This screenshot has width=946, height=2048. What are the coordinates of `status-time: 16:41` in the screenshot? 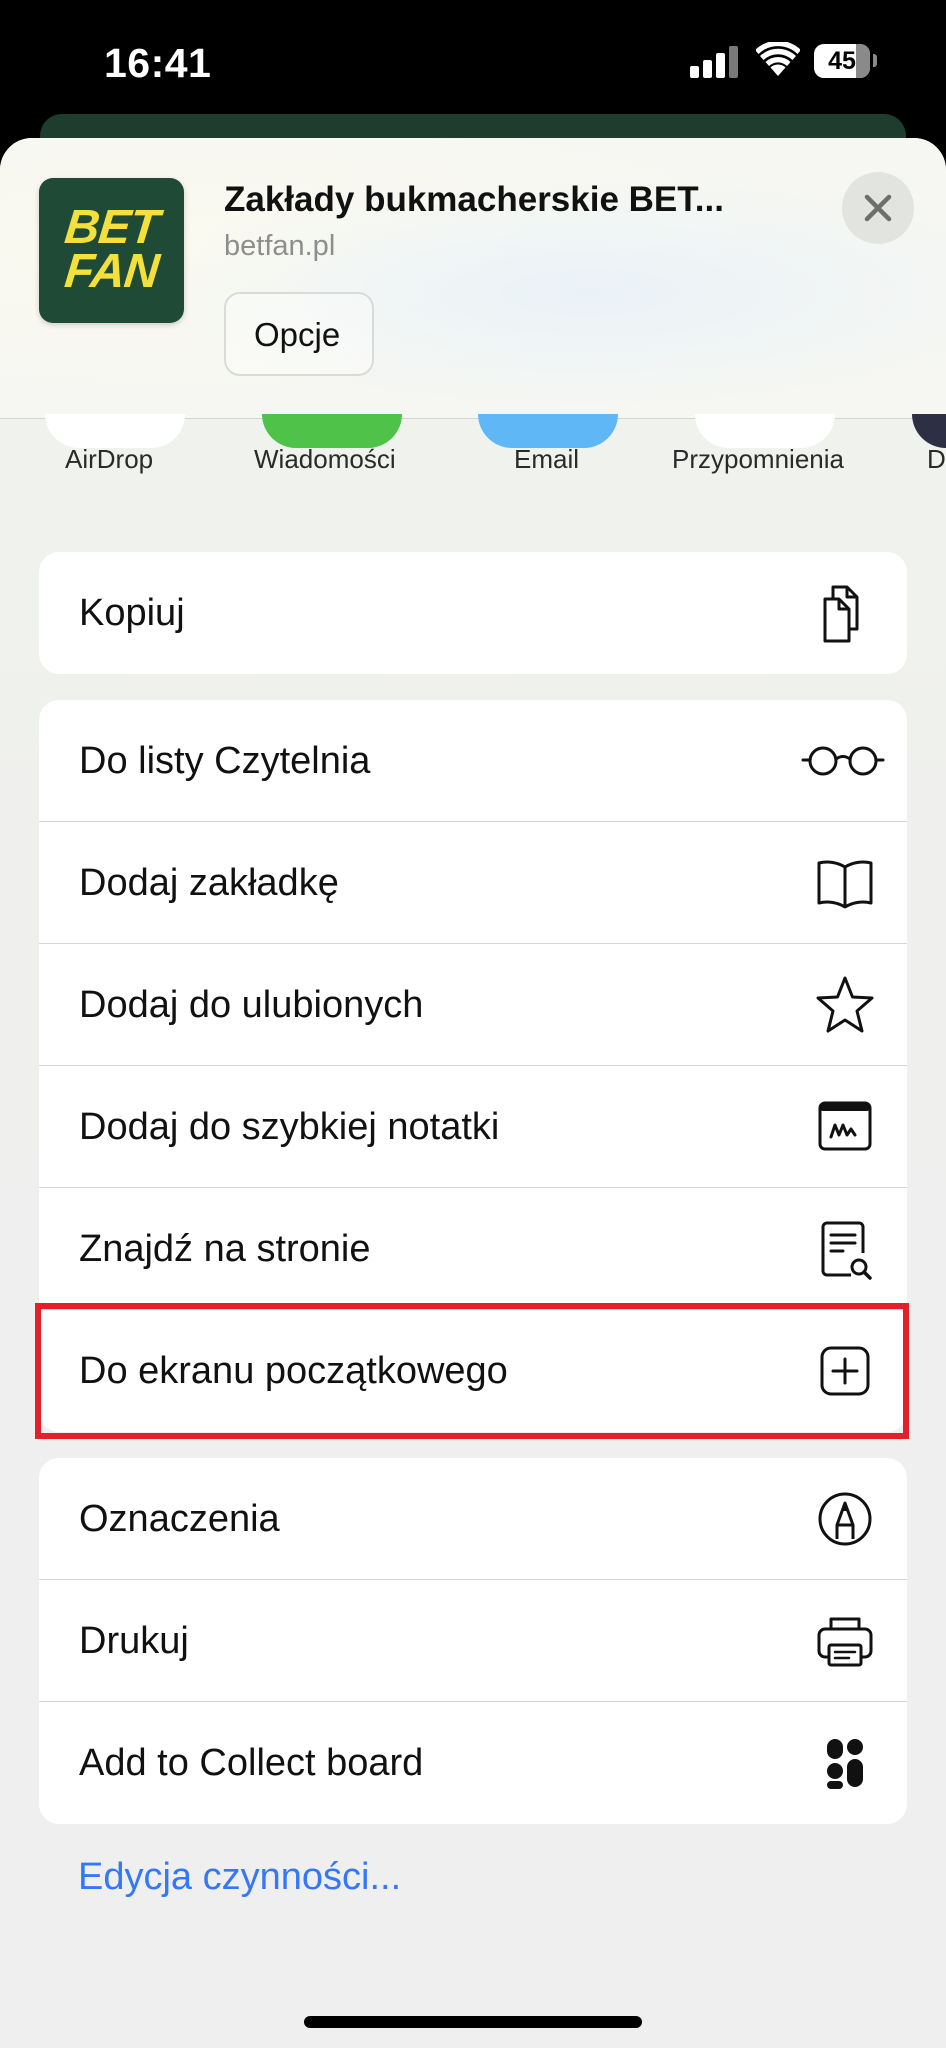 It's located at (158, 63).